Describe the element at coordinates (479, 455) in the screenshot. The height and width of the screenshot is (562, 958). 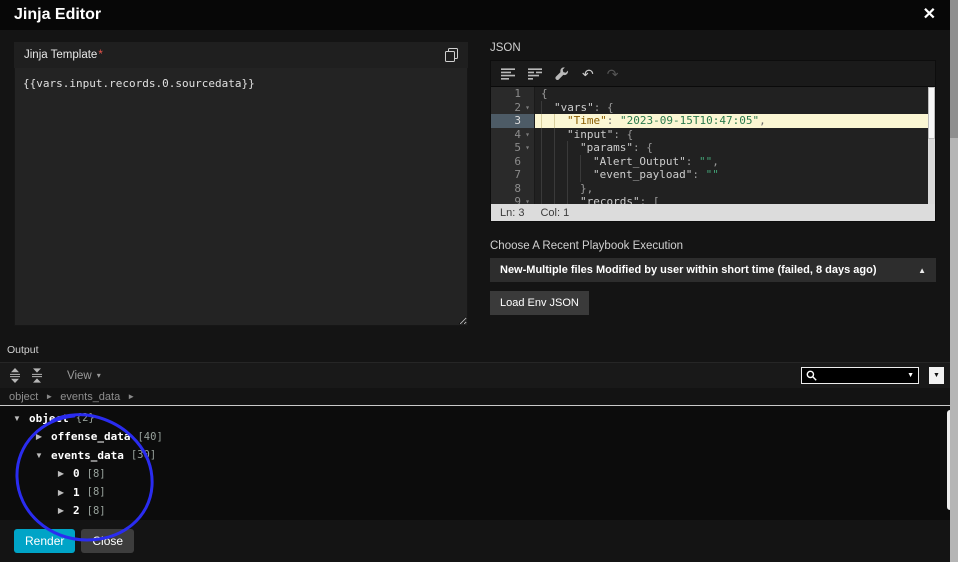
I see `tree-row: ▼ events_data [30]` at that location.